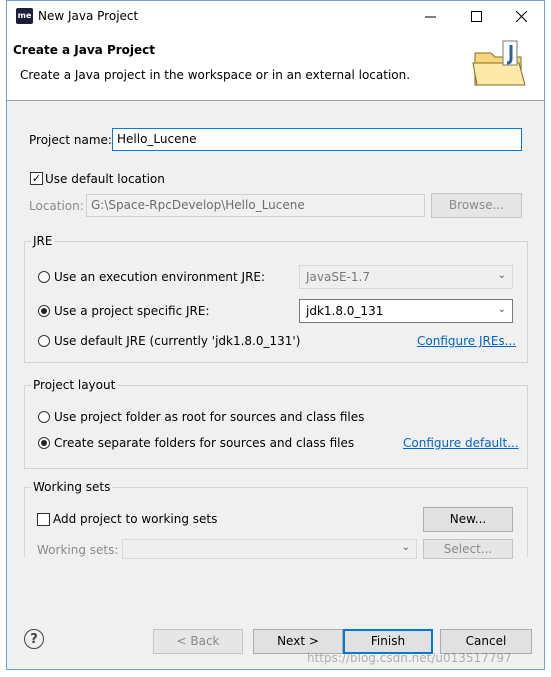 This screenshot has width=551, height=677. I want to click on exec-env-jre-value: JavaSE-1.7, so click(338, 277).